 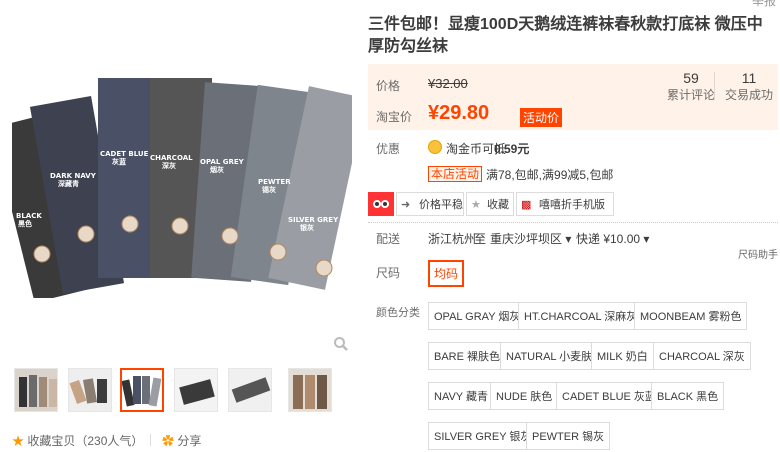 What do you see at coordinates (480, 239) in the screenshot?
I see `delivery-to-word: 至` at bounding box center [480, 239].